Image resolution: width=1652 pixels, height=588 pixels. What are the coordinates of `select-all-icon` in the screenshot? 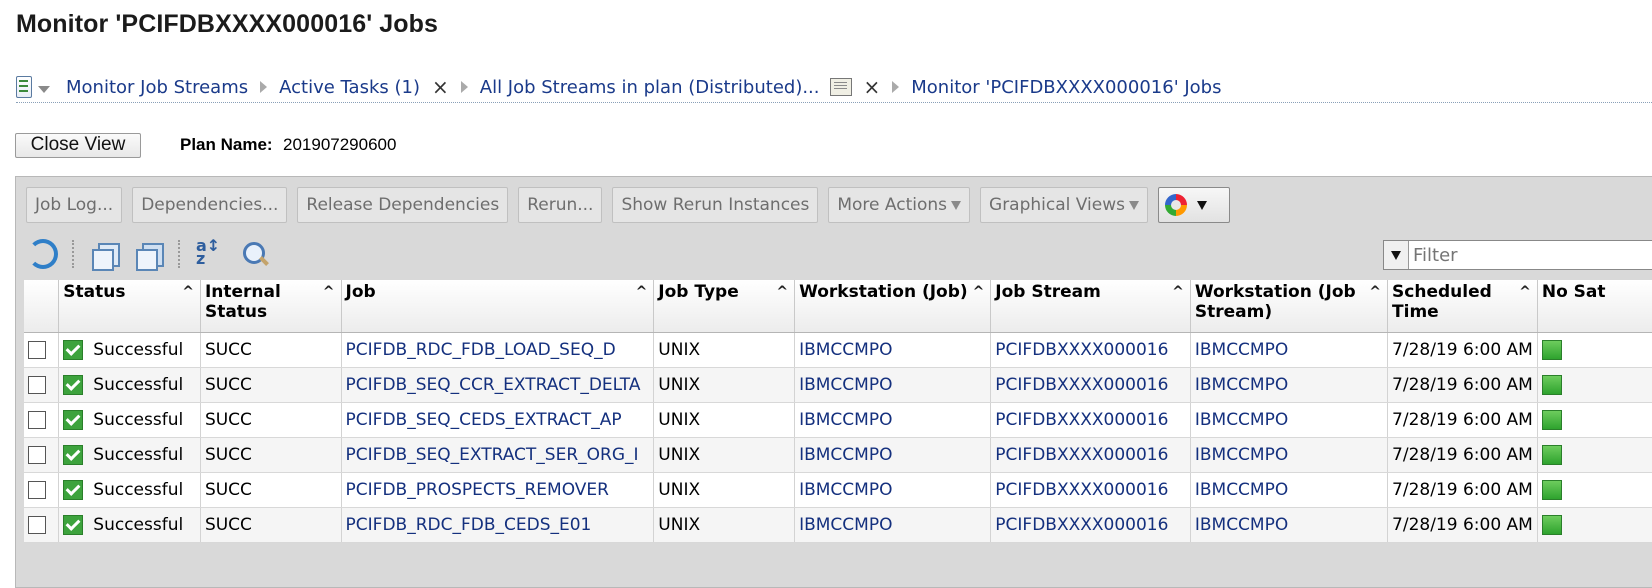 It's located at (105, 255).